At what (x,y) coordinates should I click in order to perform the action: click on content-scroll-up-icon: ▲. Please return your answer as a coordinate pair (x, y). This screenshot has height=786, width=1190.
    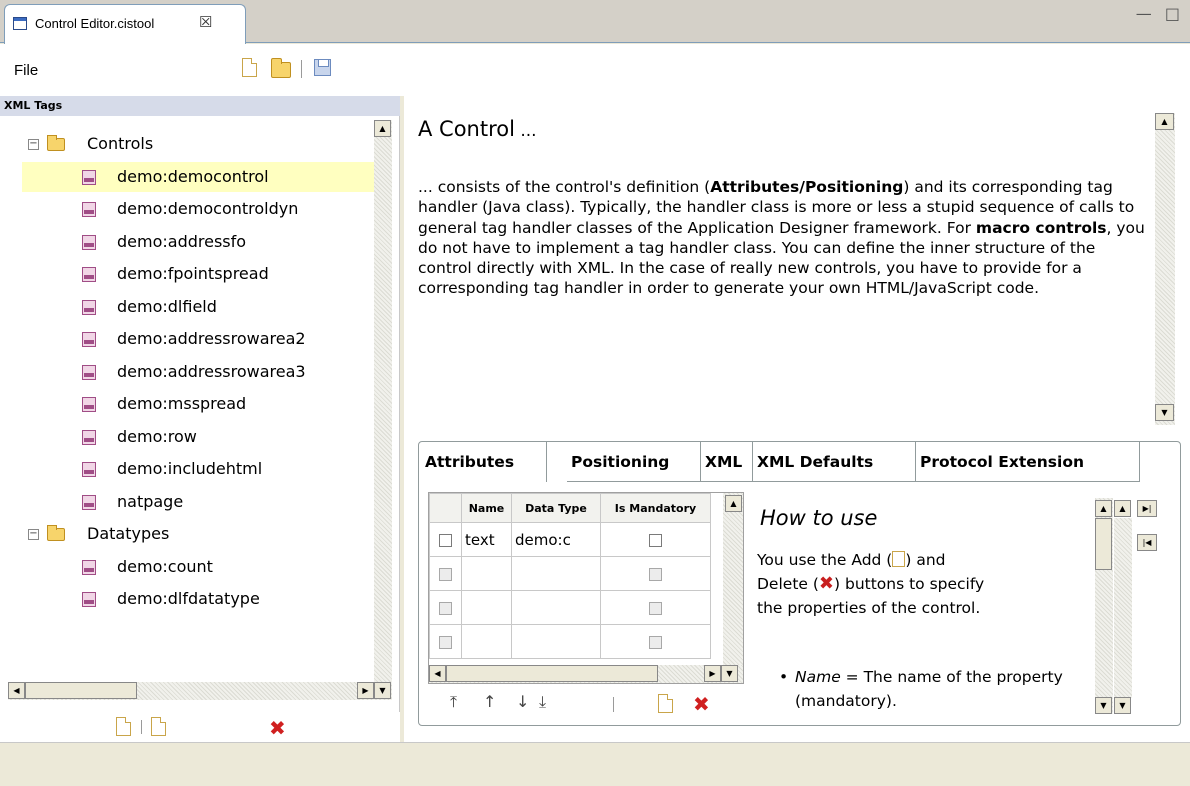
    Looking at the image, I should click on (1164, 121).